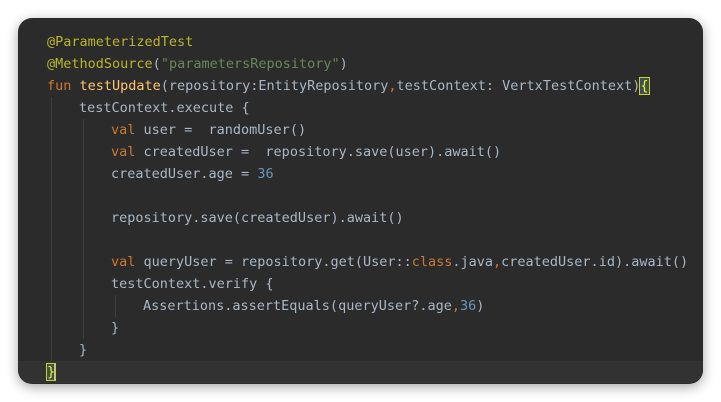 The width and height of the screenshot is (721, 402). I want to click on code-token: @MethodSource, so click(100, 64).